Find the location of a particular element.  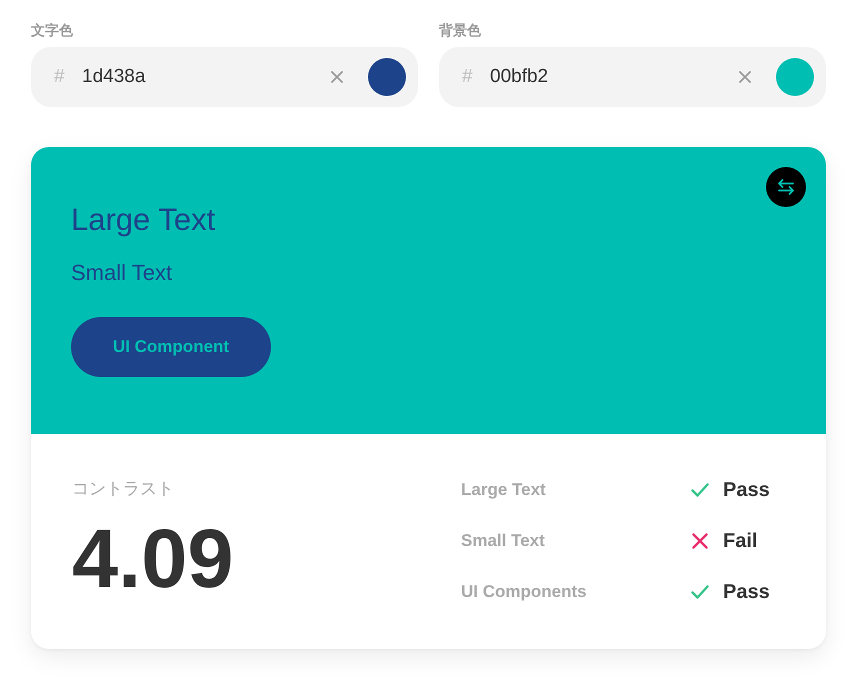

swap-icon is located at coordinates (786, 187).